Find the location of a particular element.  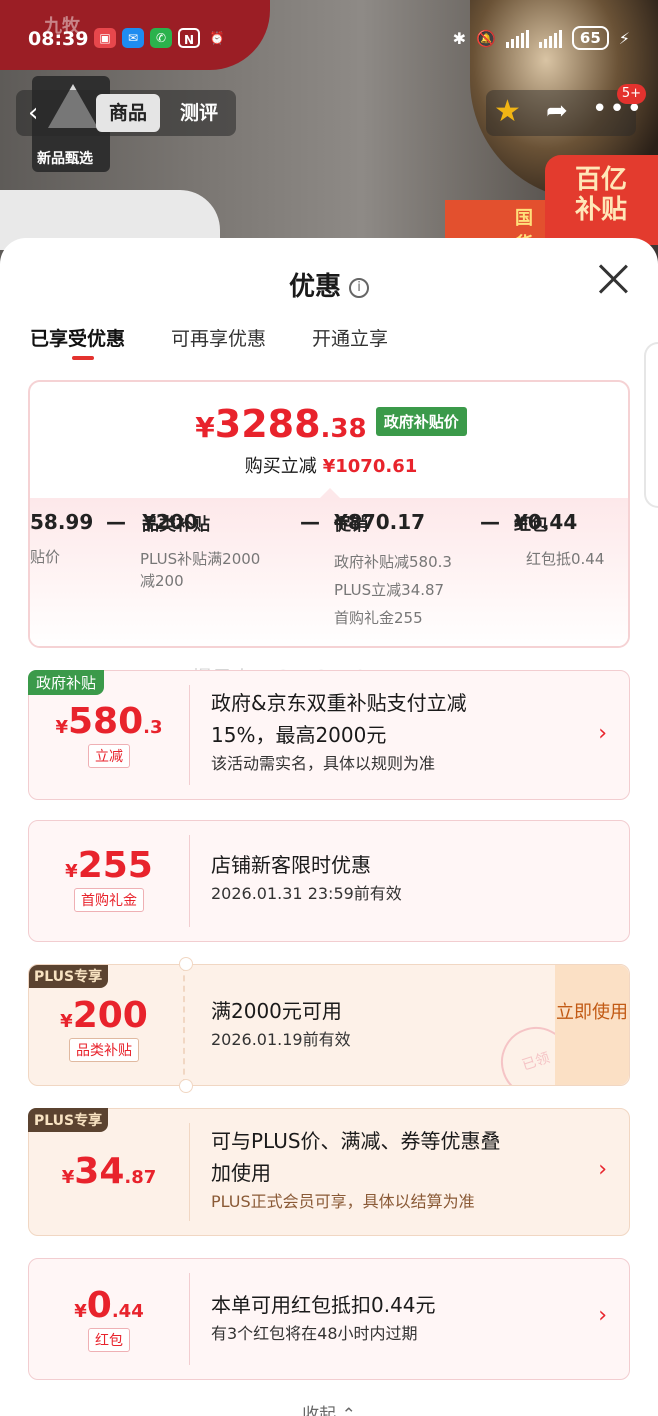

coupon-red-packet: ¥0.44 红包 本单可用红包抵扣0.44元 有3个红包将在48小时内过期 › is located at coordinates (329, 1319).